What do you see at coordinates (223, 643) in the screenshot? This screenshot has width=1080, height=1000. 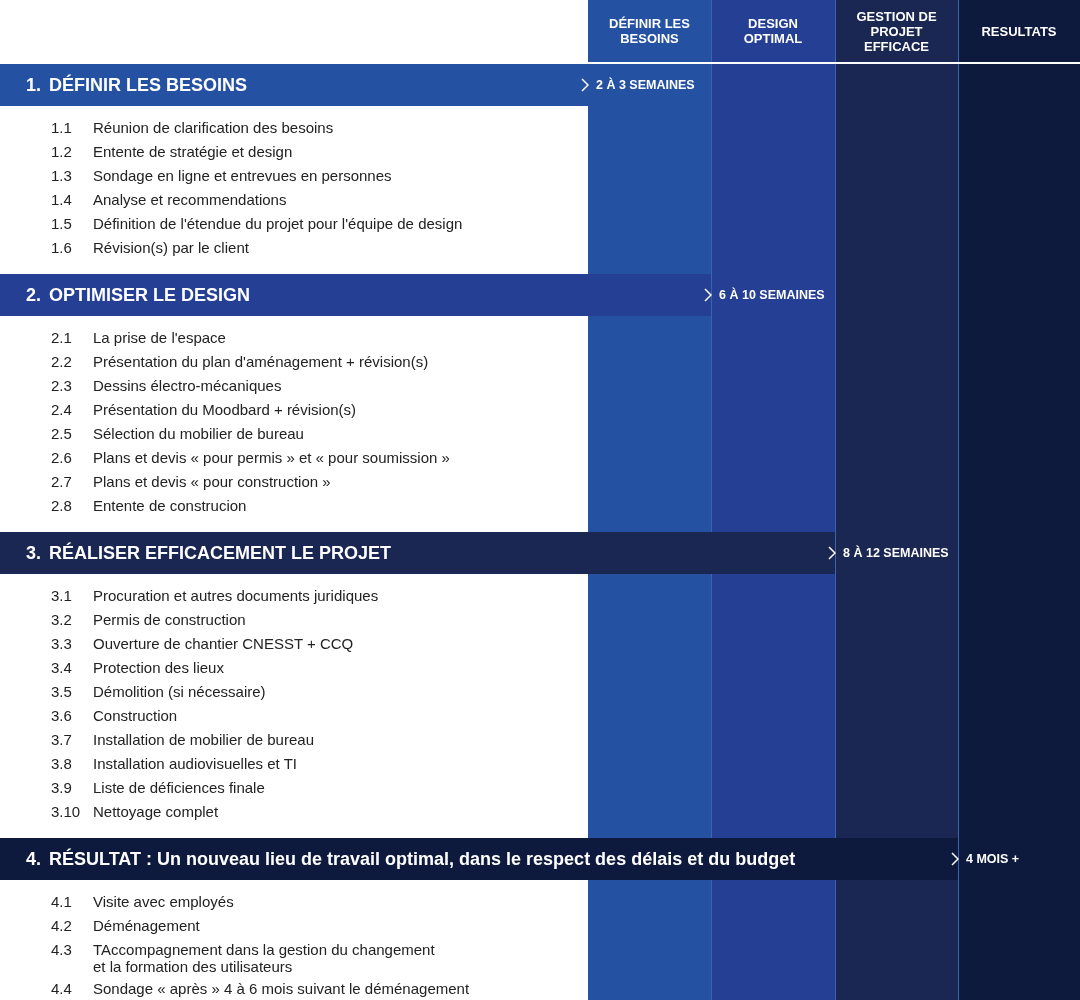 I see `task-label: Ouverture de chantier CNESST + CCQ` at bounding box center [223, 643].